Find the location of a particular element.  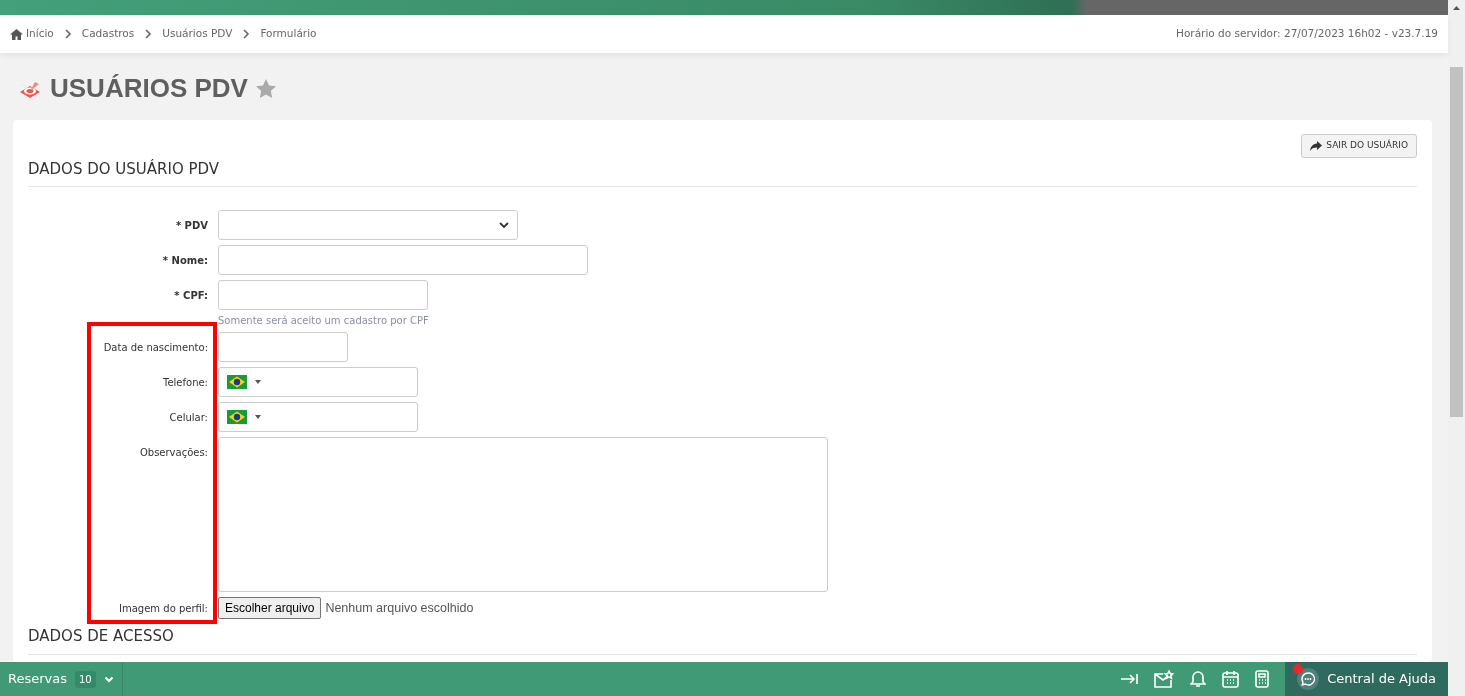

exit-user-button: SAIR DO USUÁRIO is located at coordinates (1359, 146).